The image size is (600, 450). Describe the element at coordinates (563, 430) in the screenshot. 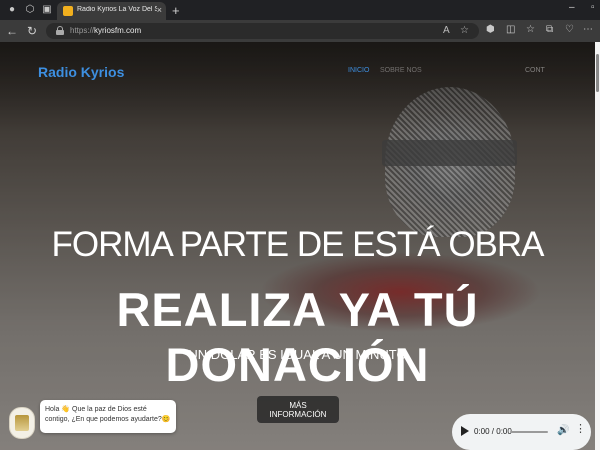

I see `volume-icon: 🔊` at that location.